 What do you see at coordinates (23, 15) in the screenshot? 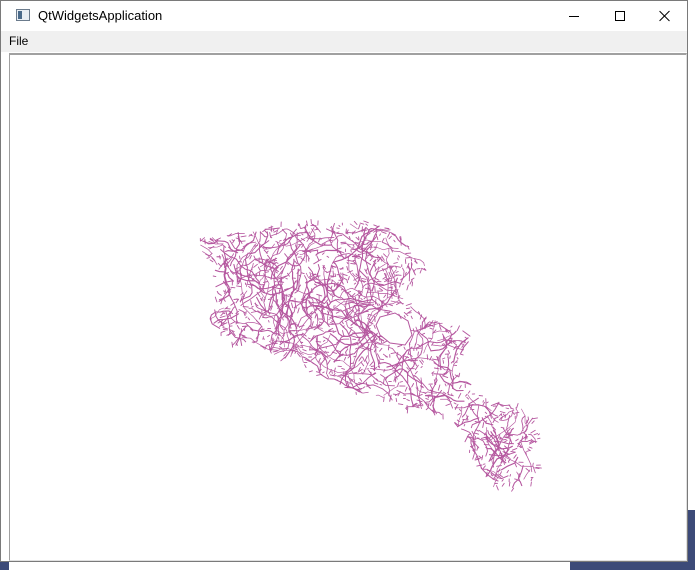
I see `app-window-icon` at bounding box center [23, 15].